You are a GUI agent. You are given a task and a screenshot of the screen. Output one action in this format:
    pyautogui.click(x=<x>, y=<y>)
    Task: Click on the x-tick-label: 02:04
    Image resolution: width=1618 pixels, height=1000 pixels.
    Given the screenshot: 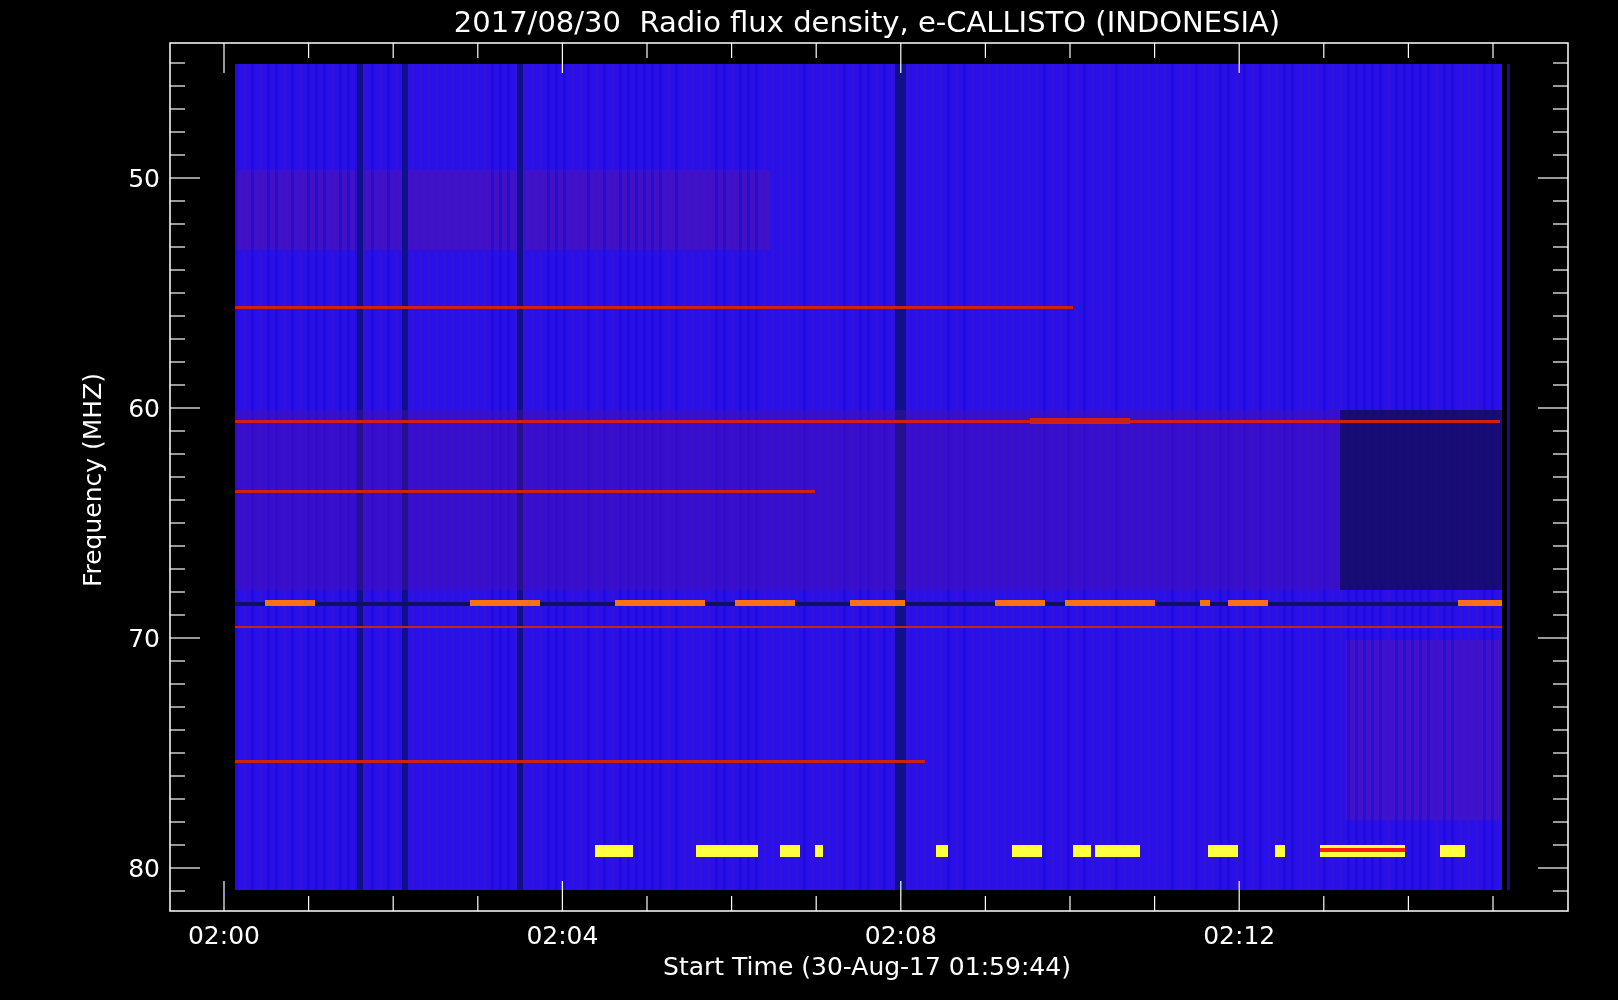 What is the action you would take?
    pyautogui.click(x=562, y=935)
    